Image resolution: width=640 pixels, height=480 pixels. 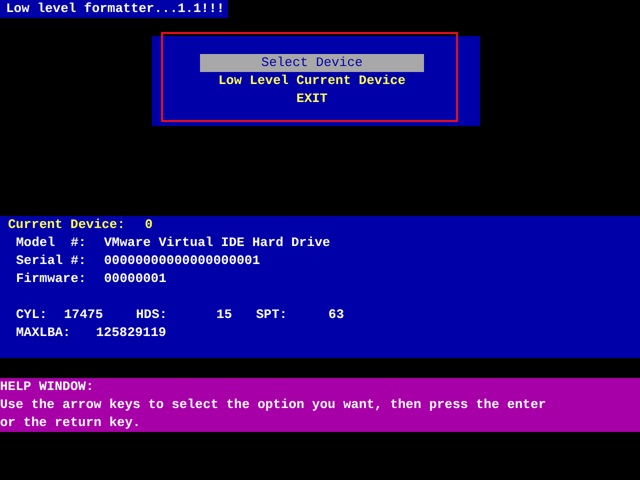 What do you see at coordinates (312, 99) in the screenshot?
I see `menu-item: EXIT` at bounding box center [312, 99].